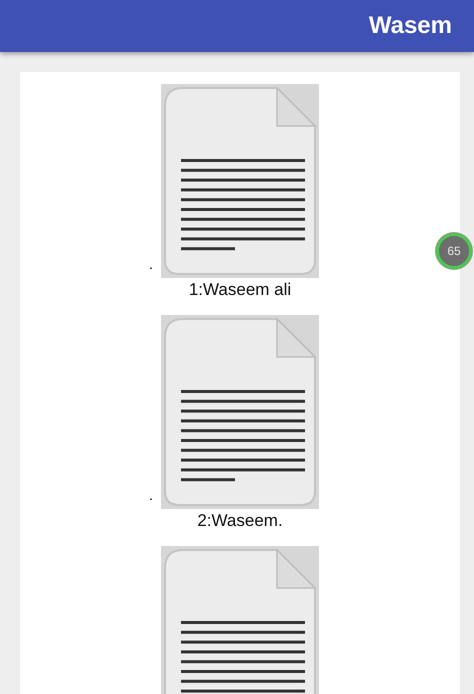 This screenshot has height=694, width=474. What do you see at coordinates (410, 26) in the screenshot?
I see `app-title: Wasem` at bounding box center [410, 26].